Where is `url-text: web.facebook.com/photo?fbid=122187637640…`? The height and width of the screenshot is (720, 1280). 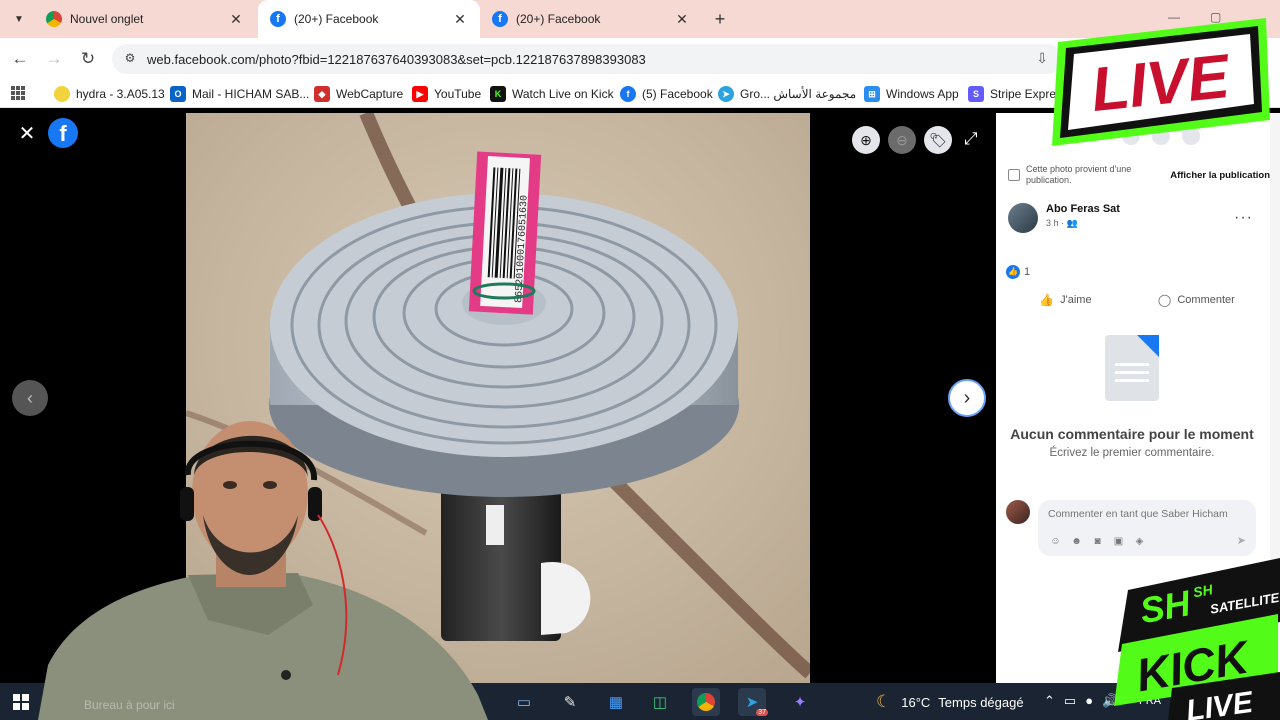 url-text: web.facebook.com/photo?fbid=122187637640… is located at coordinates (396, 59).